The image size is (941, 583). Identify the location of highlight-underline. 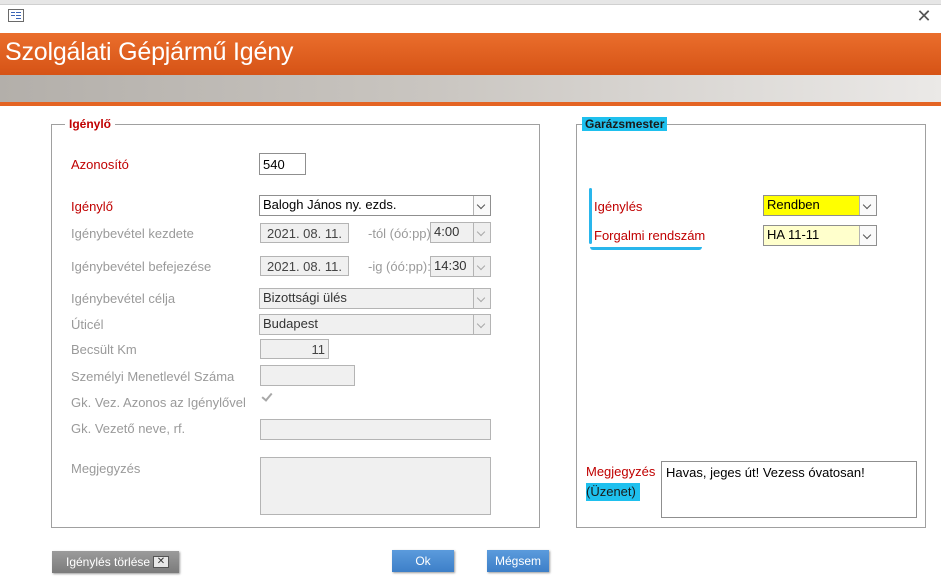
(646, 248).